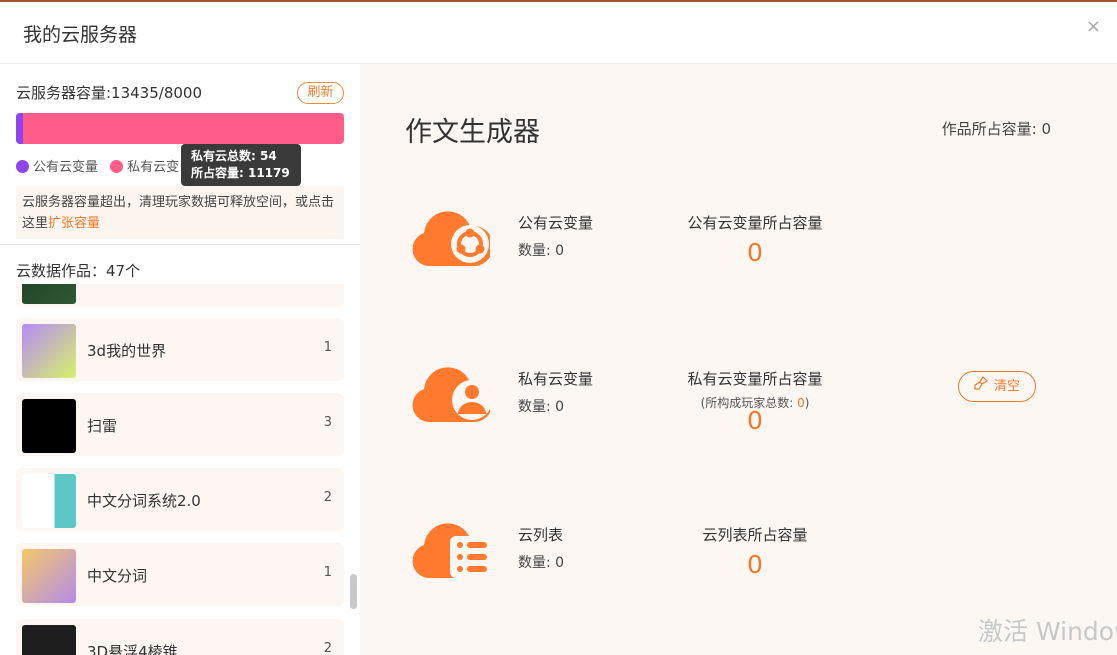  What do you see at coordinates (109, 93) in the screenshot?
I see `server-capacity-label: 云服务器容量:13435/8000` at bounding box center [109, 93].